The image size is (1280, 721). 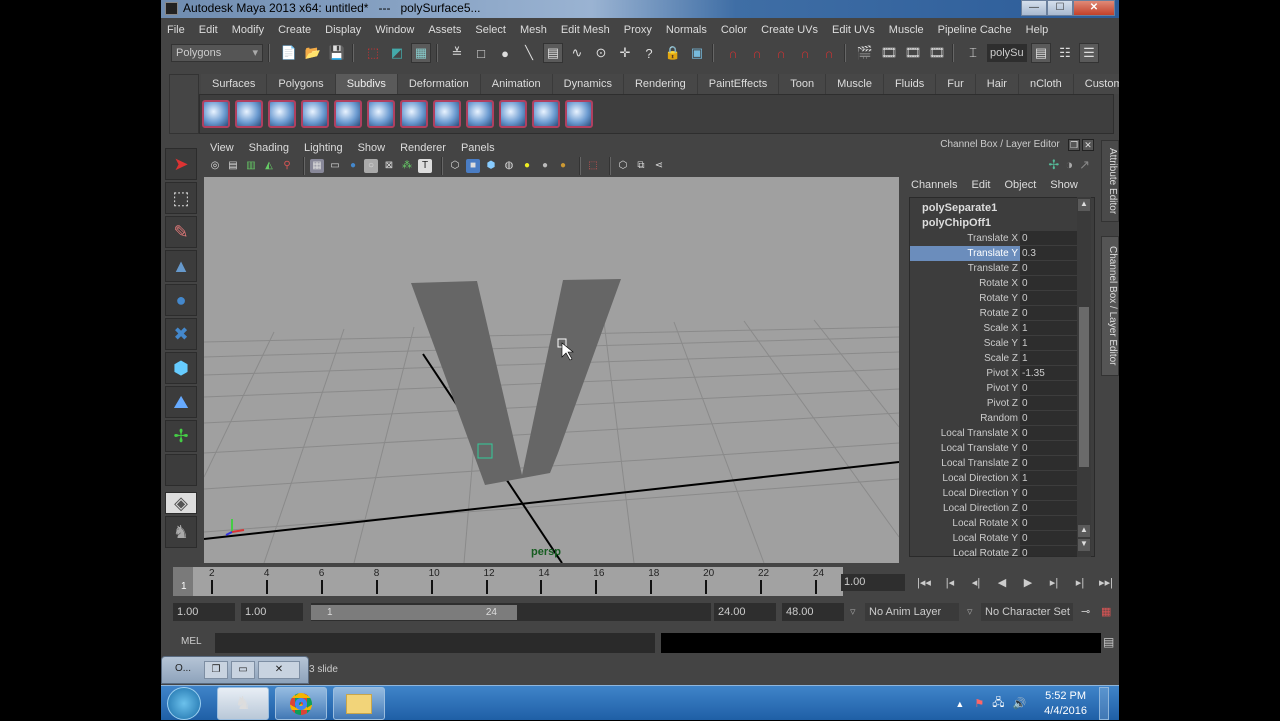 I want to click on menu-select: Select, so click(x=490, y=30).